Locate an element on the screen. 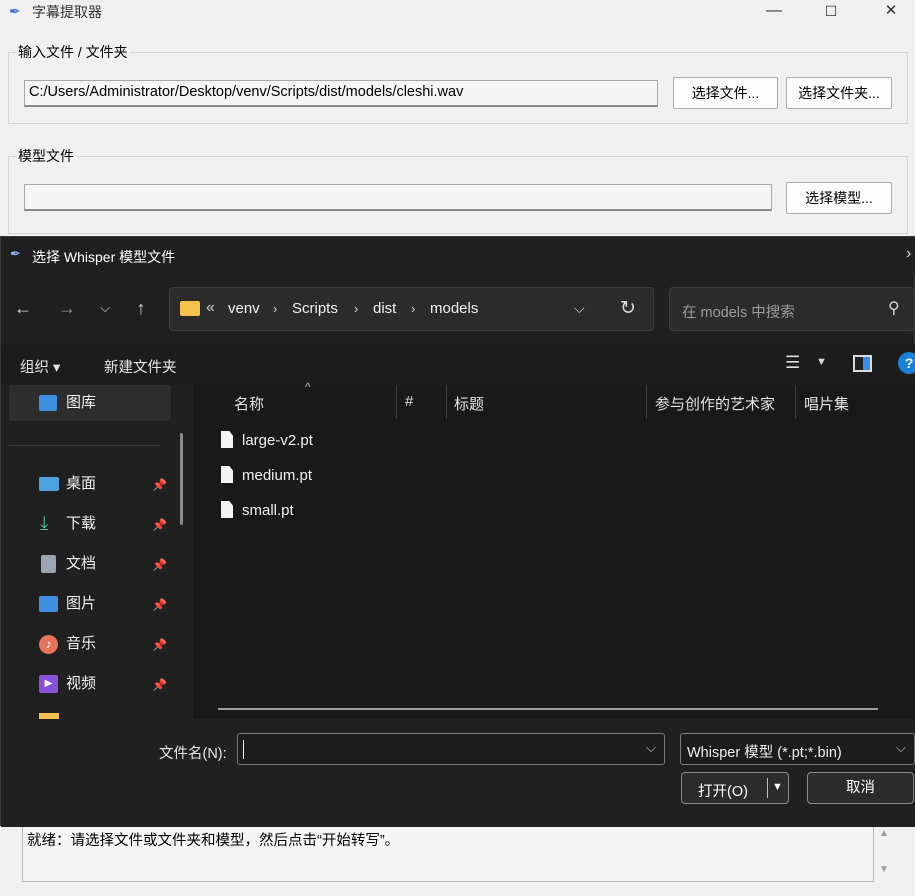  sidebar-item-label: 图库 is located at coordinates (81, 402).